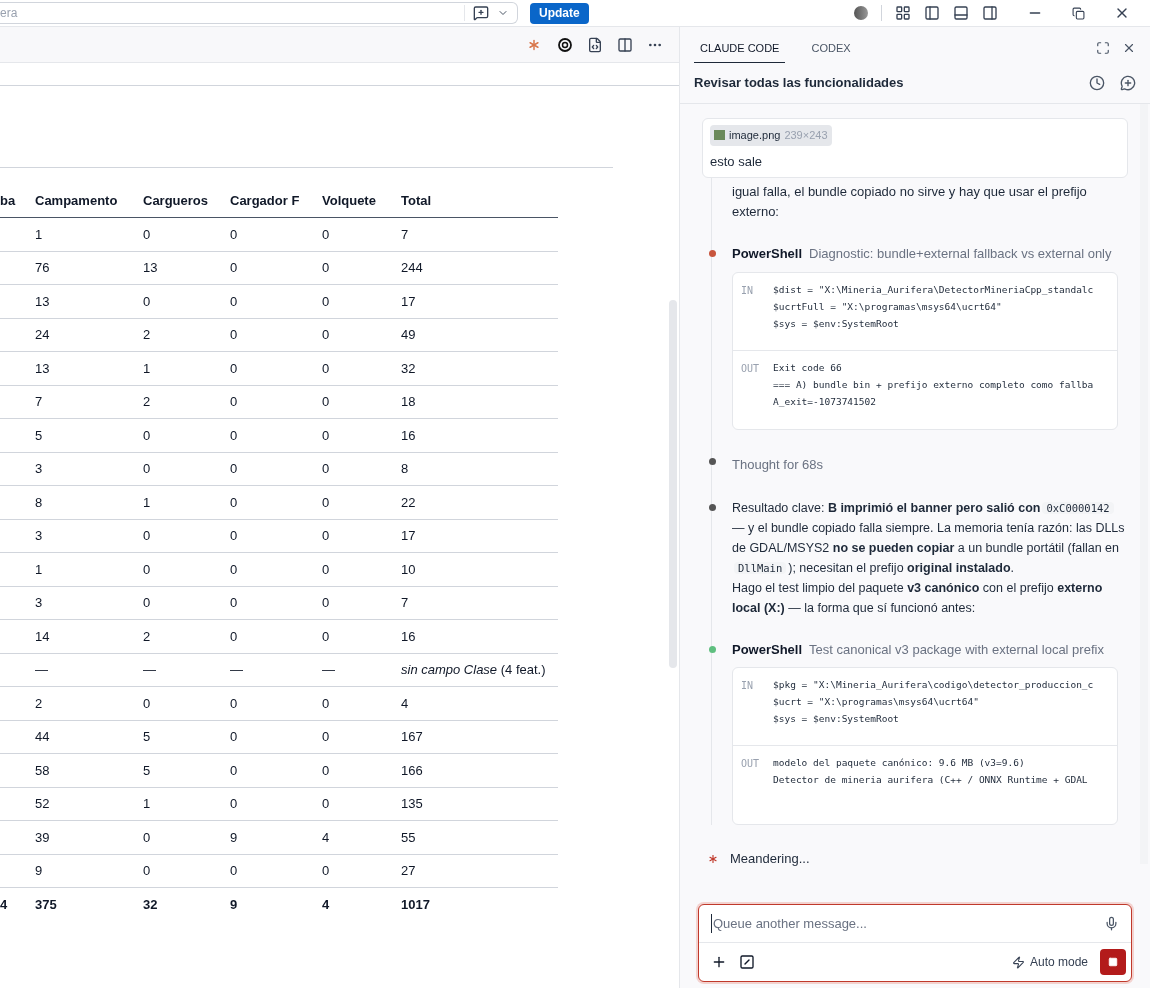 This screenshot has width=1150, height=988. What do you see at coordinates (961, 13) in the screenshot?
I see `panel-bottom-icon` at bounding box center [961, 13].